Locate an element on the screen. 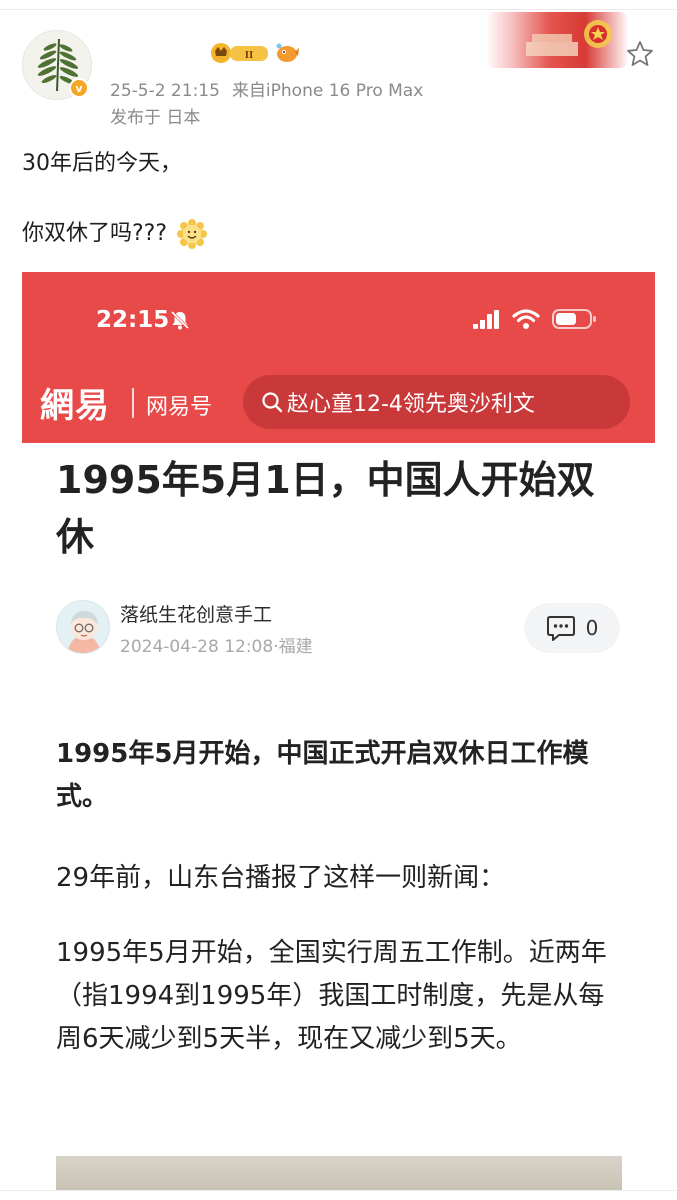  bell-muted-icon is located at coordinates (180, 320).